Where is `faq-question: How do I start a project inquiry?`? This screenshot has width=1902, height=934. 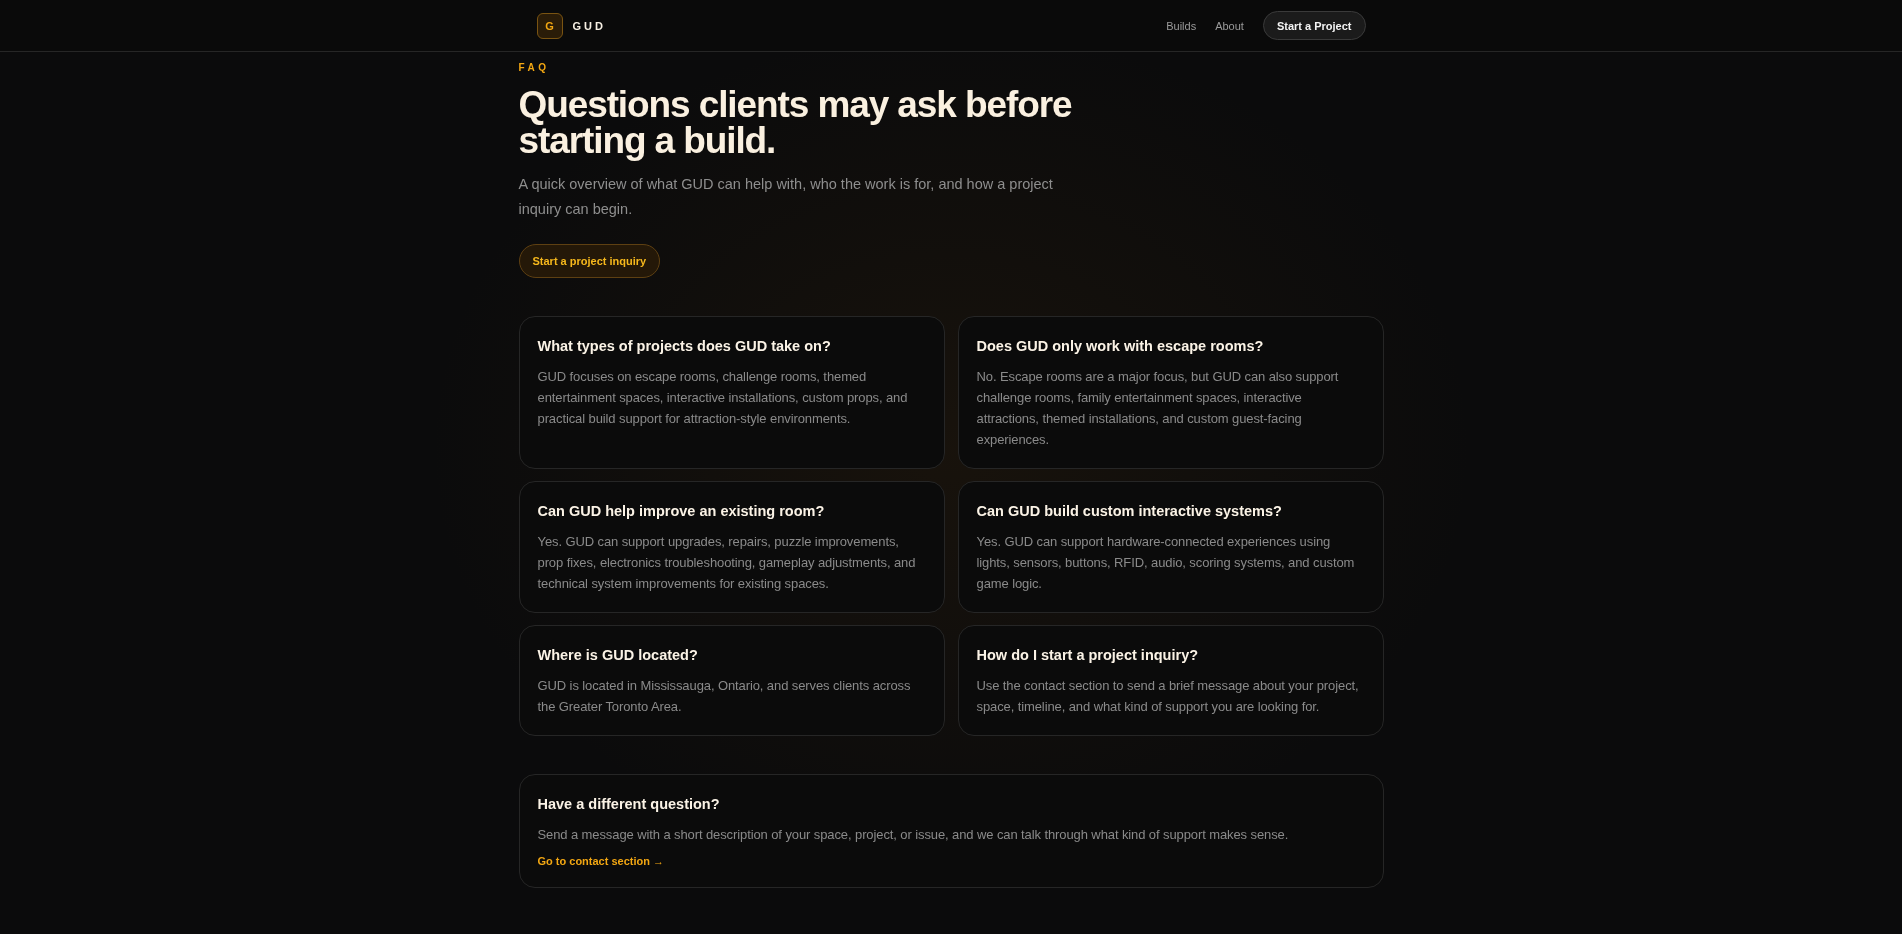 faq-question: How do I start a project inquiry? is located at coordinates (1088, 655).